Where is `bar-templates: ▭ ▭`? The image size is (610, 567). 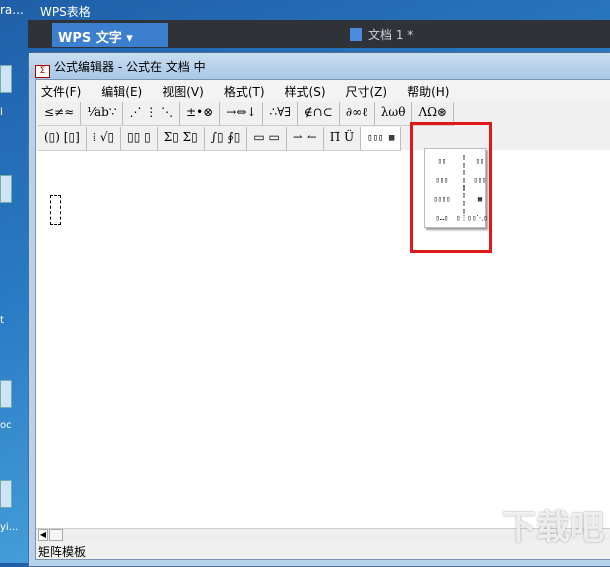 bar-templates: ▭ ▭ is located at coordinates (267, 138).